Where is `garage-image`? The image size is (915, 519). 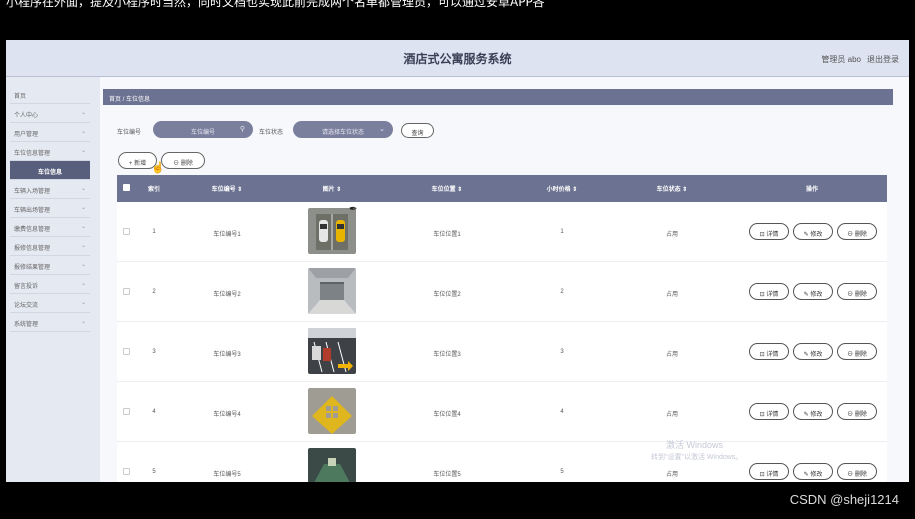
garage-image is located at coordinates (332, 291).